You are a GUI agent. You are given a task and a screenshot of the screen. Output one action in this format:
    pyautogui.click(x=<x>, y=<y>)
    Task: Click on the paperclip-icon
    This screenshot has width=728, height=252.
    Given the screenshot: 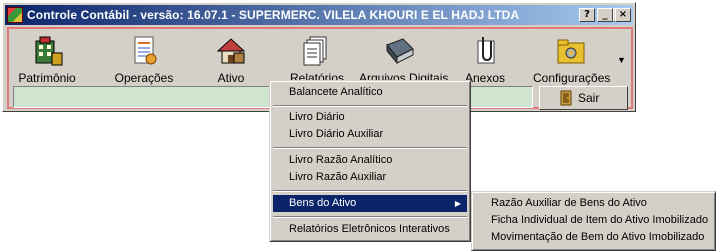 What is the action you would take?
    pyautogui.click(x=486, y=50)
    